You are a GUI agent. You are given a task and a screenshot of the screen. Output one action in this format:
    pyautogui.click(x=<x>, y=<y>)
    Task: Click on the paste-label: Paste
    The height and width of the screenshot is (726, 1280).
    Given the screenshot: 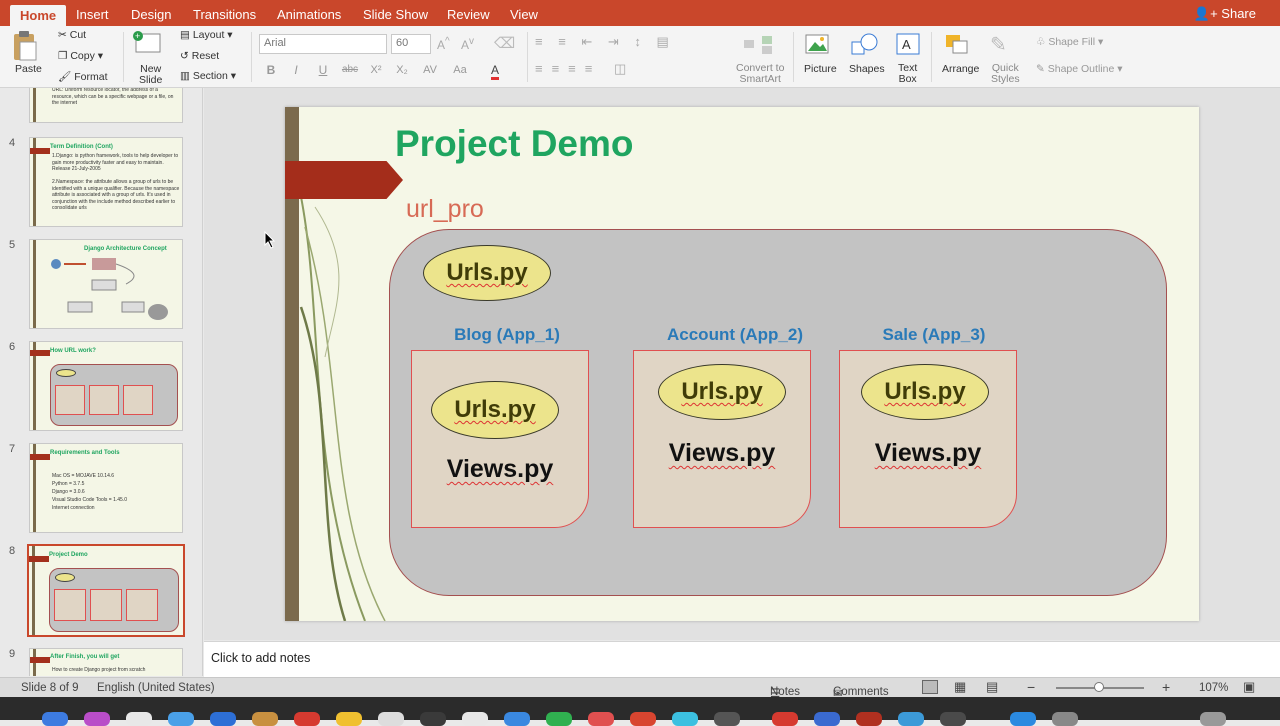 What is the action you would take?
    pyautogui.click(x=28, y=69)
    